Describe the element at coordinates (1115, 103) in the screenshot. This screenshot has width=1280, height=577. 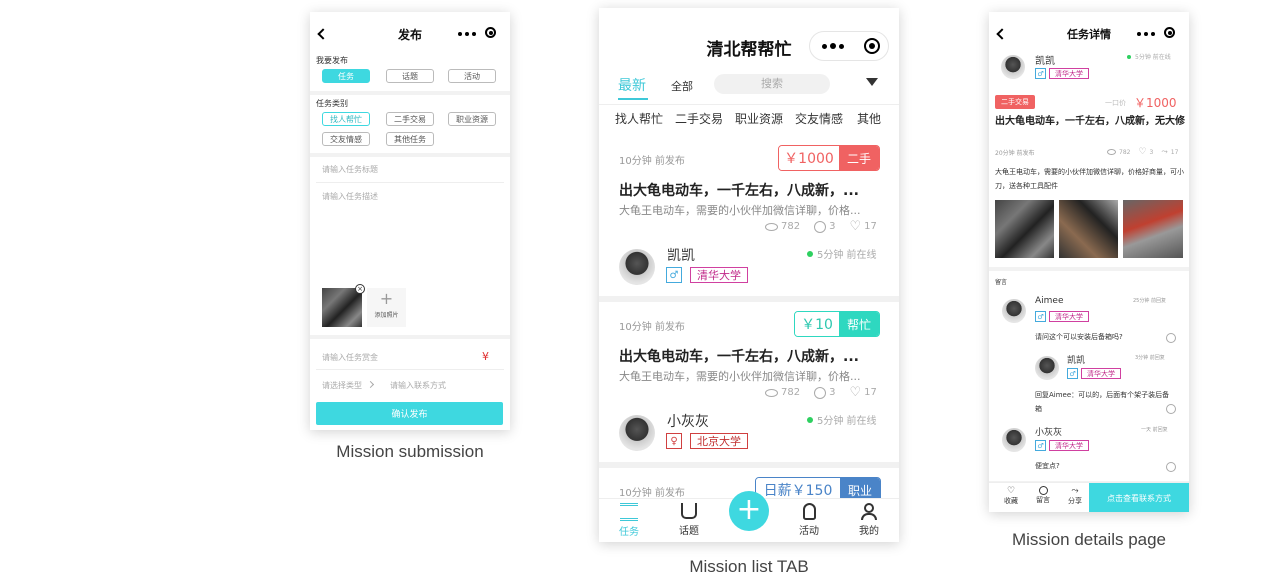
I see `price-type: 一口价` at that location.